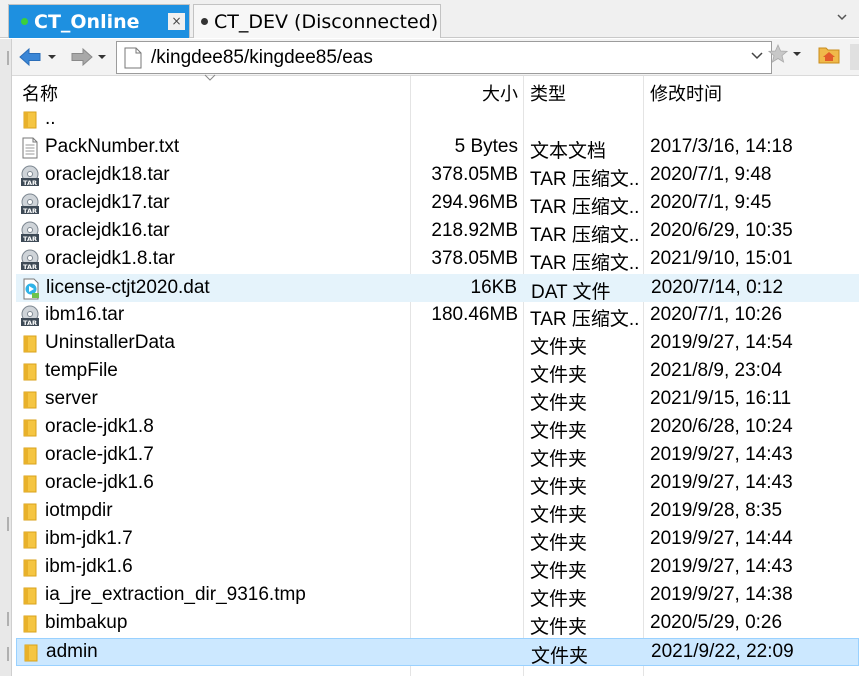 This screenshot has width=859, height=676. I want to click on arrow-right-icon, so click(82, 57).